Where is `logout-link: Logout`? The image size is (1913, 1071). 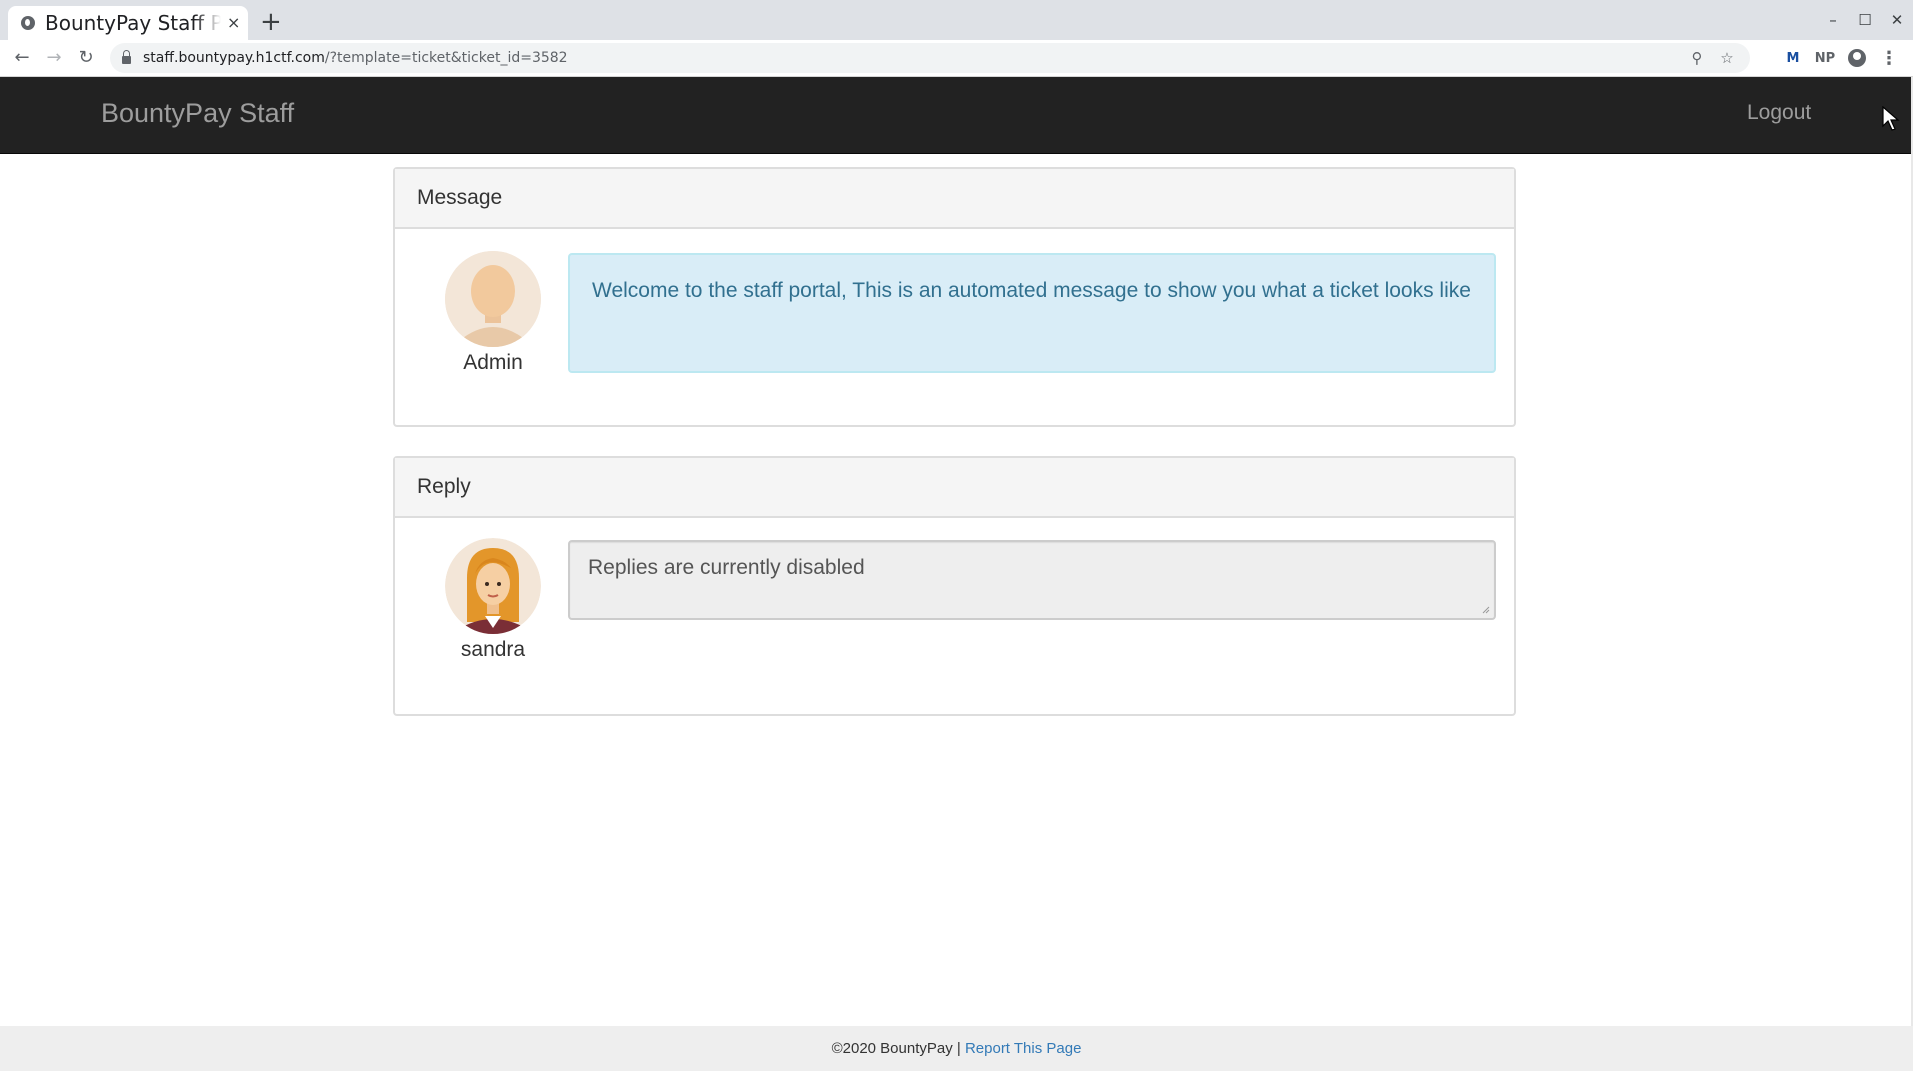 logout-link: Logout is located at coordinates (1779, 113).